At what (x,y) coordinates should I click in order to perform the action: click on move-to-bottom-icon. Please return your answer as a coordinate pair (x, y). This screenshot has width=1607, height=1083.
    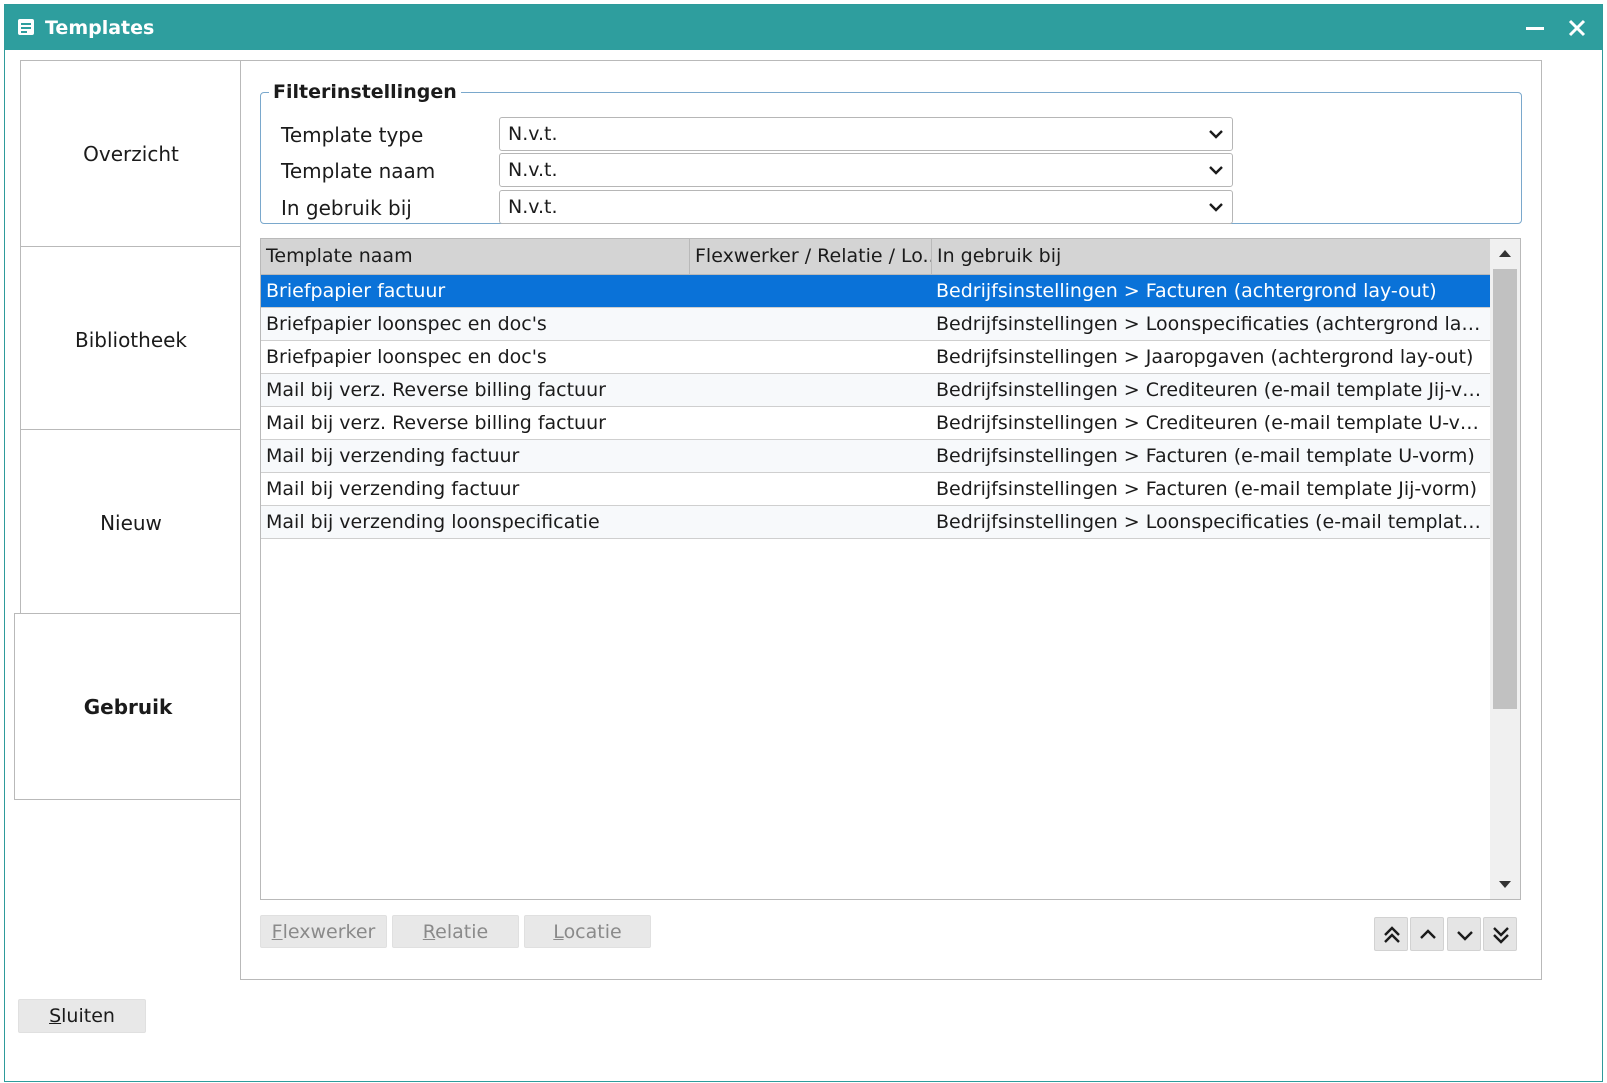
    Looking at the image, I should click on (1501, 935).